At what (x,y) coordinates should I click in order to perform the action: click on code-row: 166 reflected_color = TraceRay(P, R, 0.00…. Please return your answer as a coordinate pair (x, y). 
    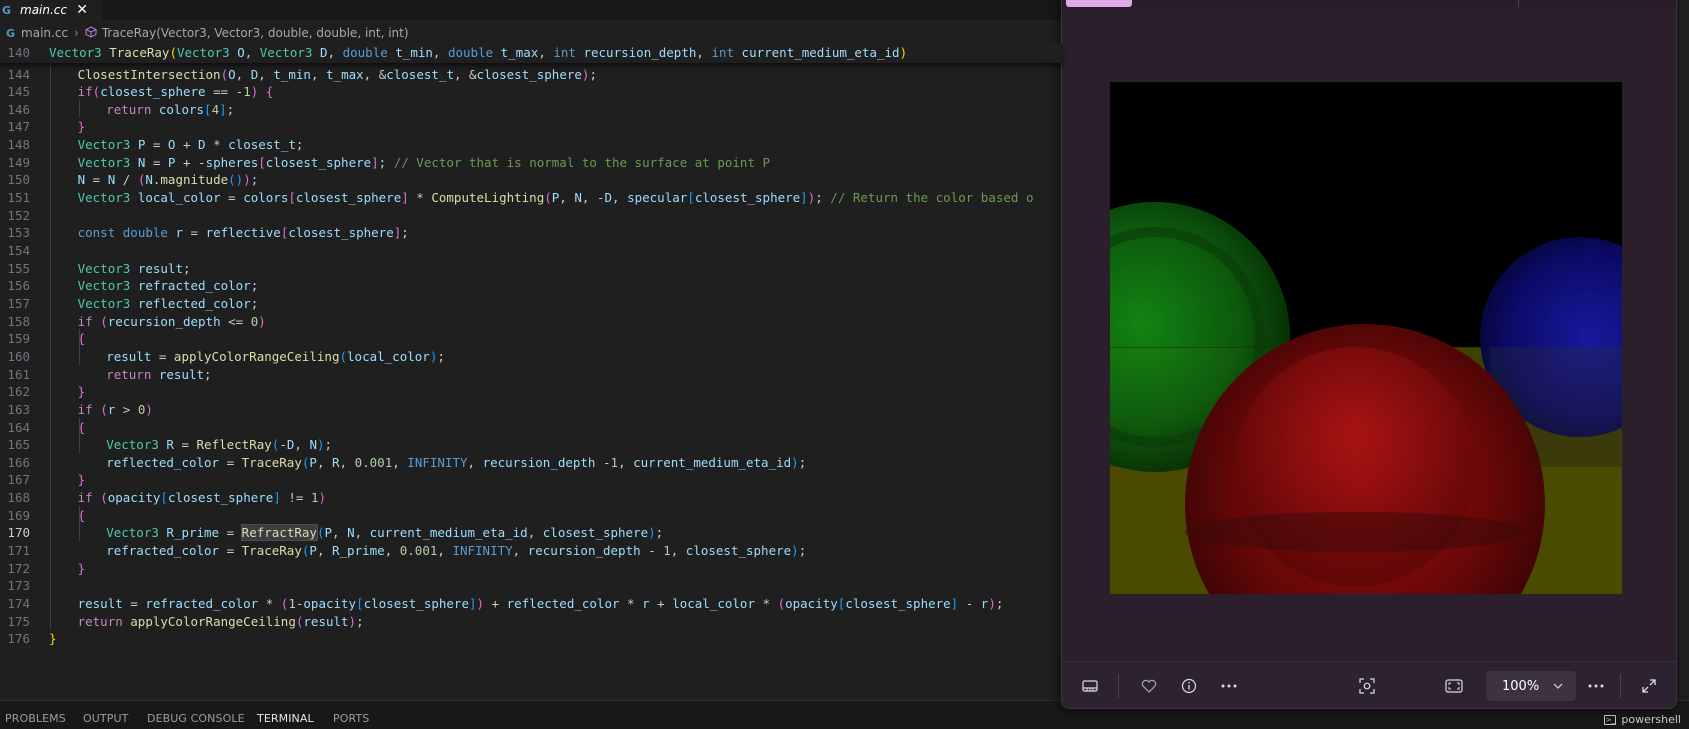
    Looking at the image, I should click on (531, 462).